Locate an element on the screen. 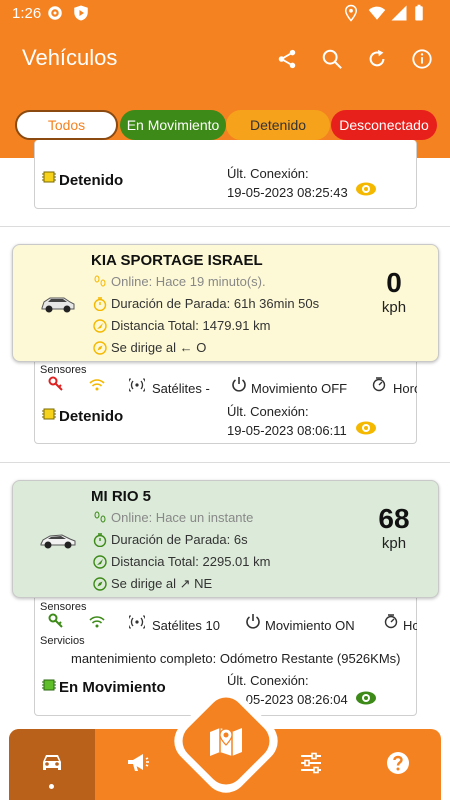  online-text: Online: Hace 19 minuto(s). is located at coordinates (188, 281).